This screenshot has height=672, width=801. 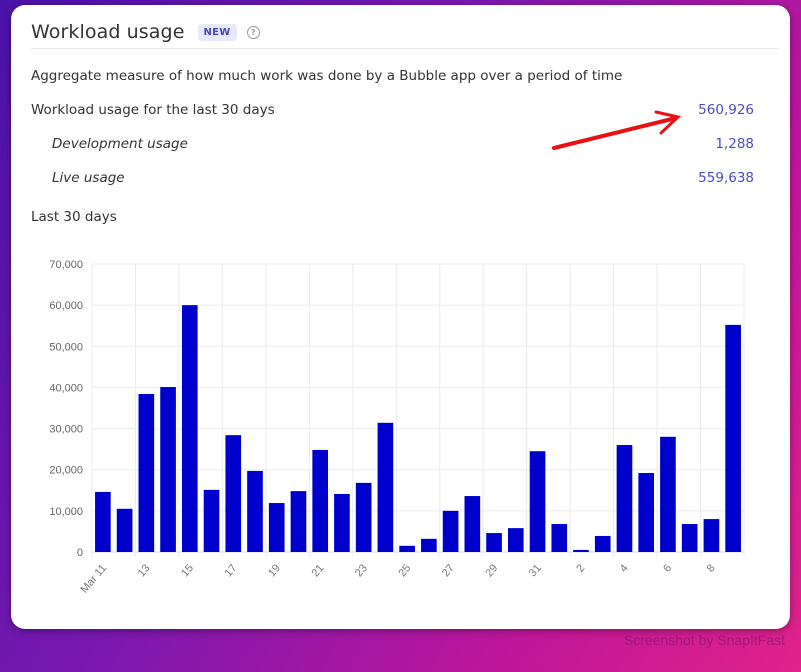 What do you see at coordinates (187, 570) in the screenshot?
I see `x-tick-label: 15` at bounding box center [187, 570].